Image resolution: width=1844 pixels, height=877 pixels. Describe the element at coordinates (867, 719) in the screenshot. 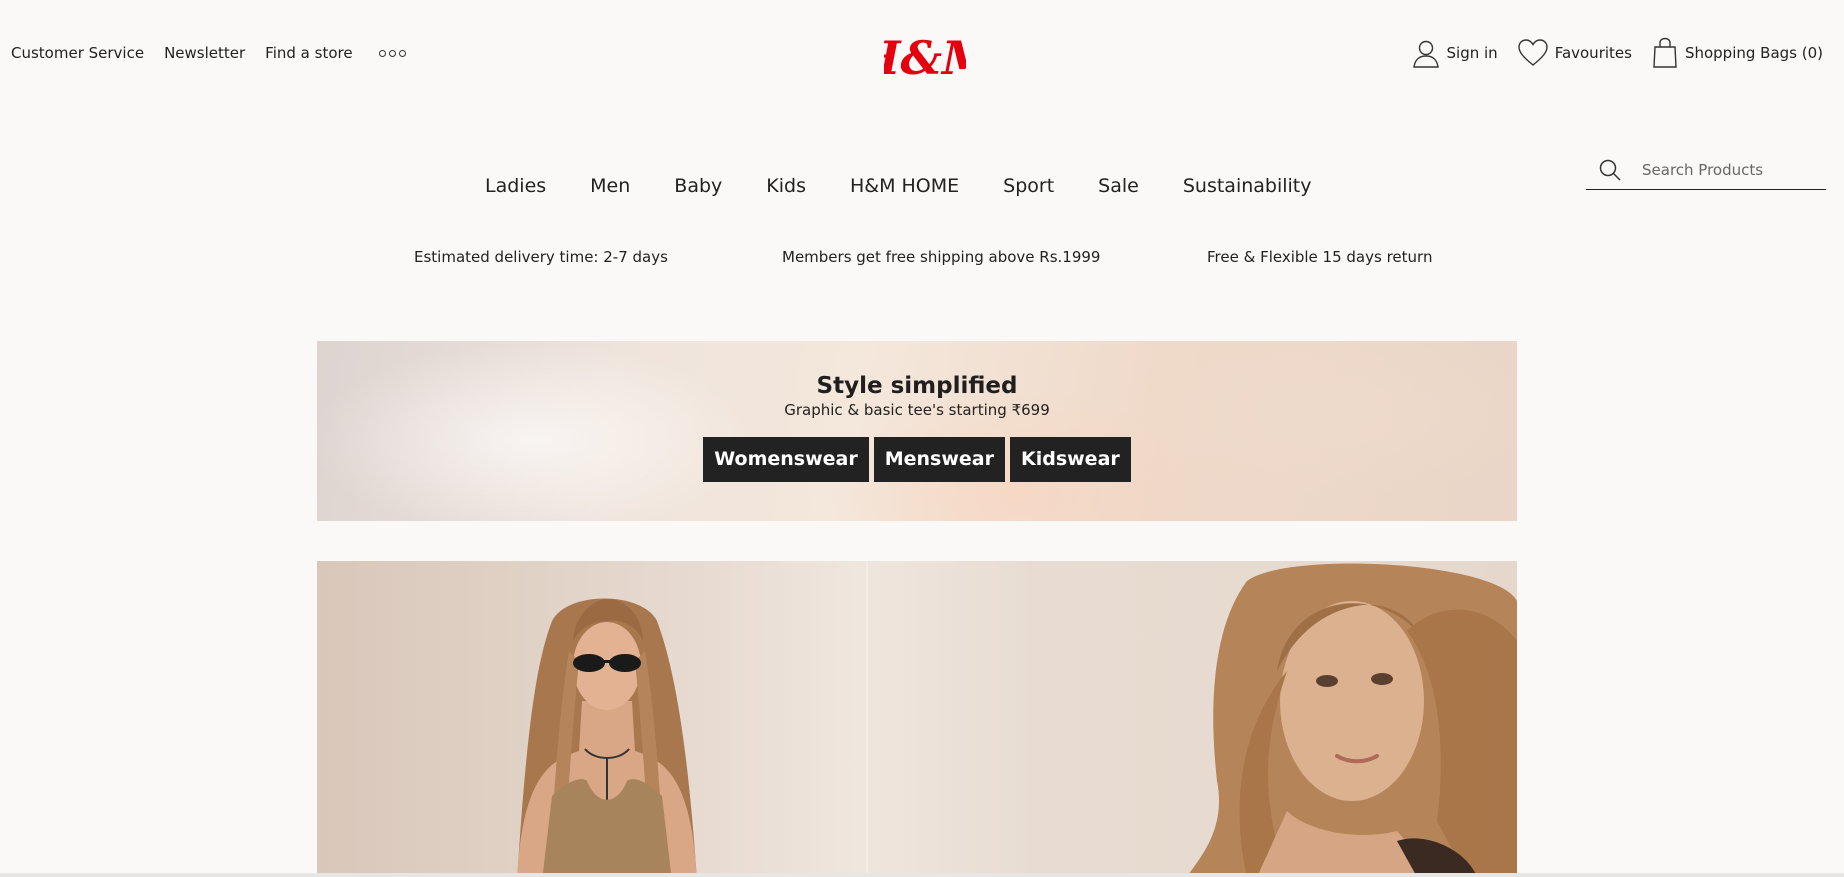

I see `hero-divider` at that location.